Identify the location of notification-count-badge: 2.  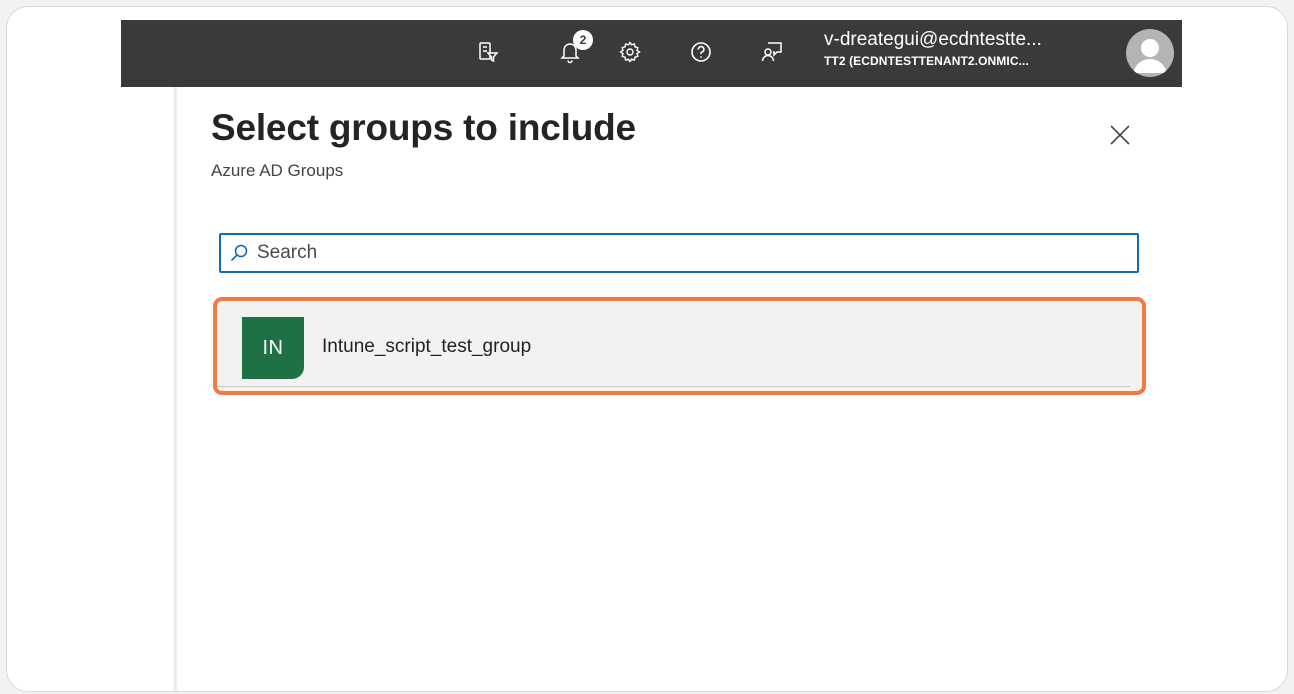
(583, 40).